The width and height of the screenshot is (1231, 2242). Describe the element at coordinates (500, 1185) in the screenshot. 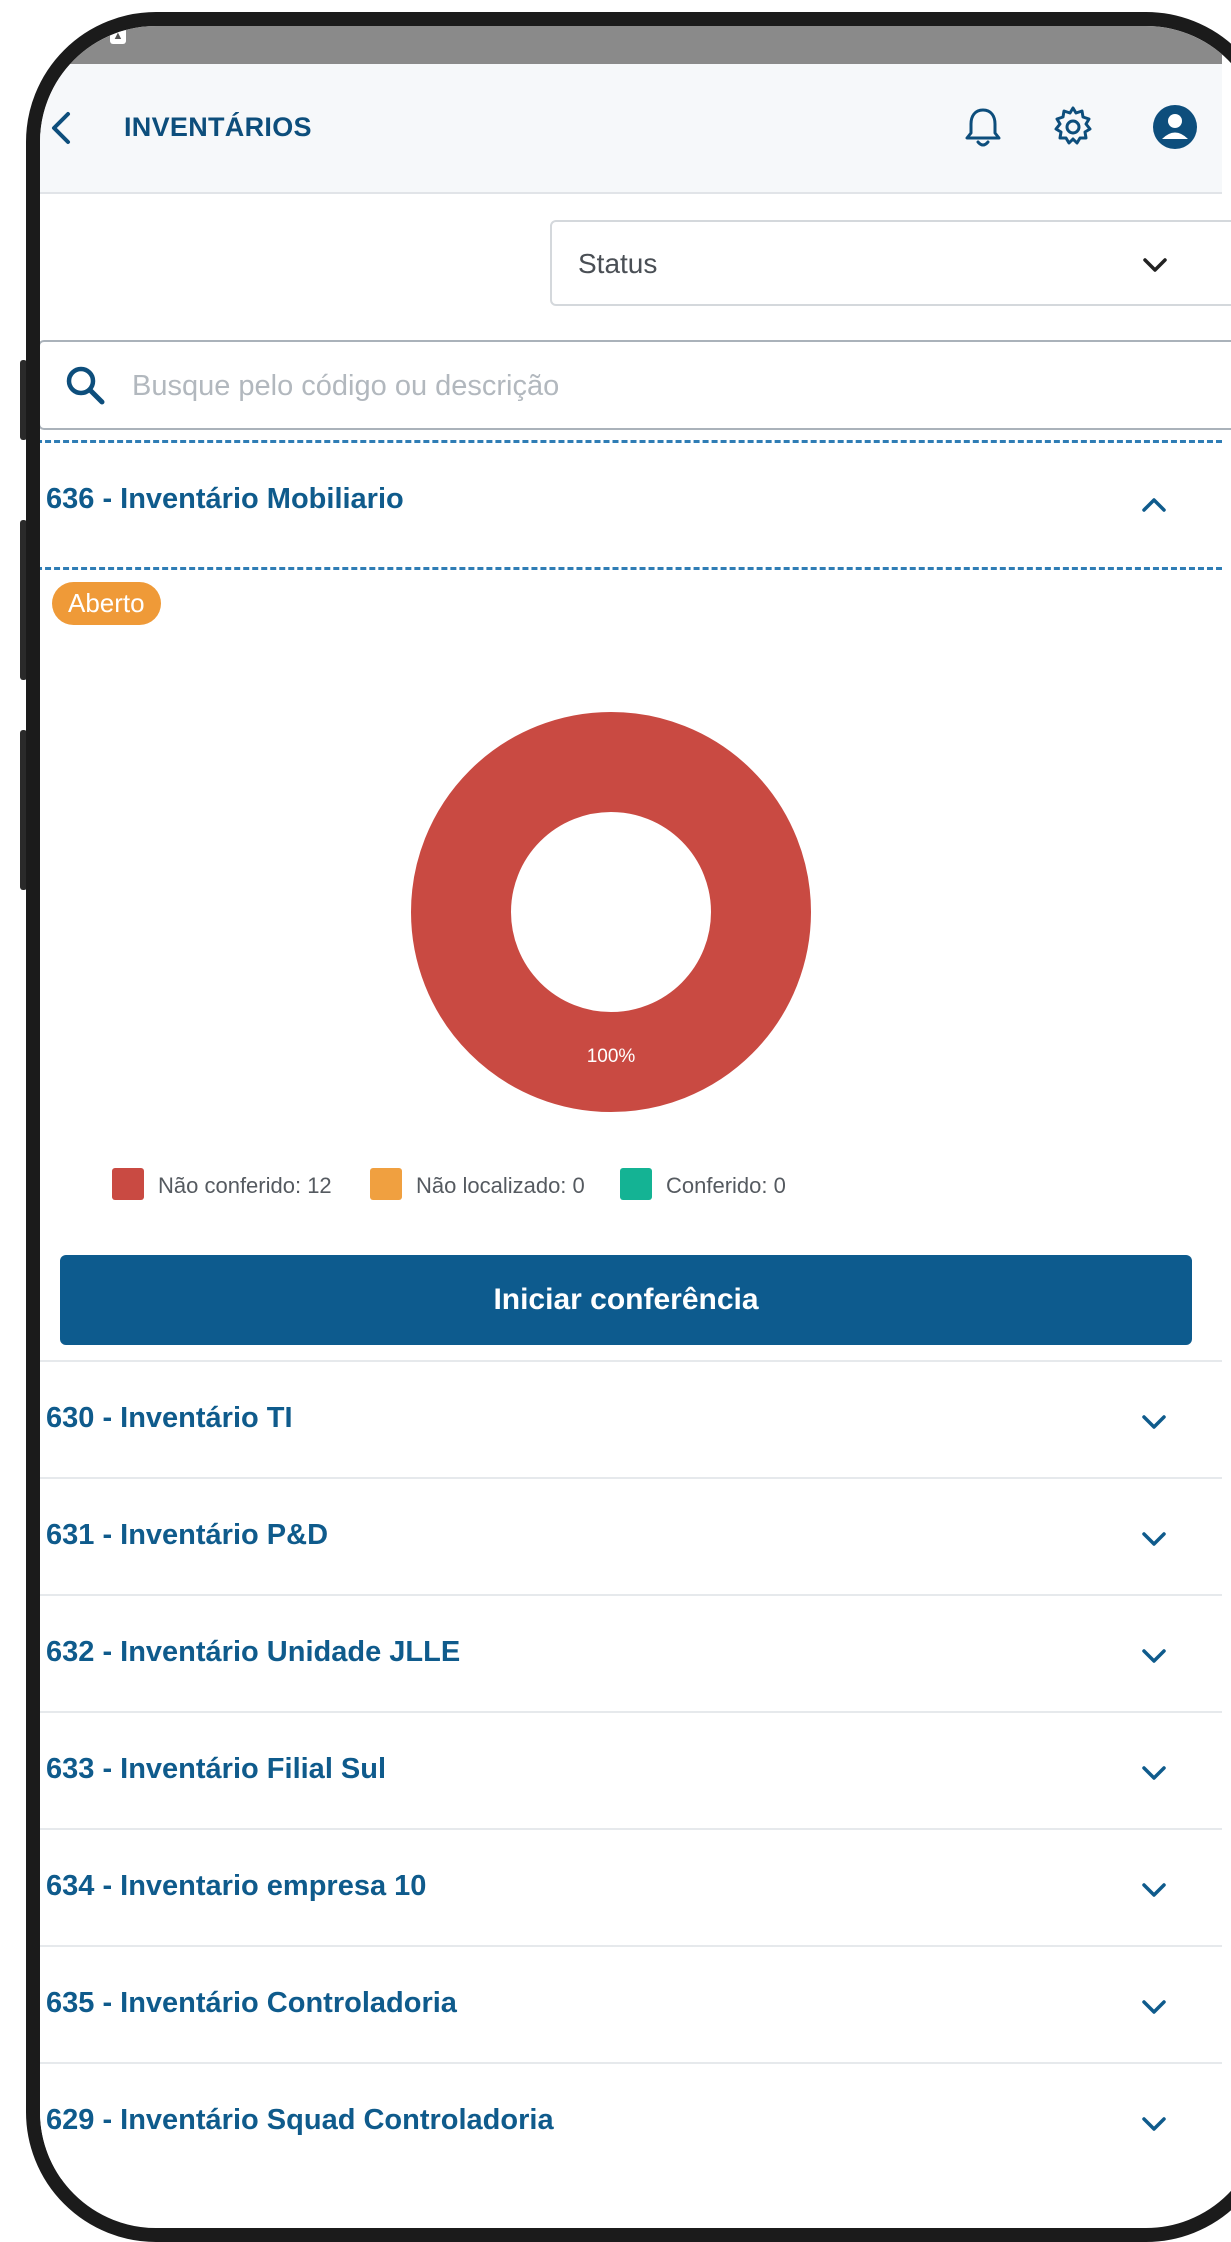

I see `legend-label: Não localizado: 0` at that location.